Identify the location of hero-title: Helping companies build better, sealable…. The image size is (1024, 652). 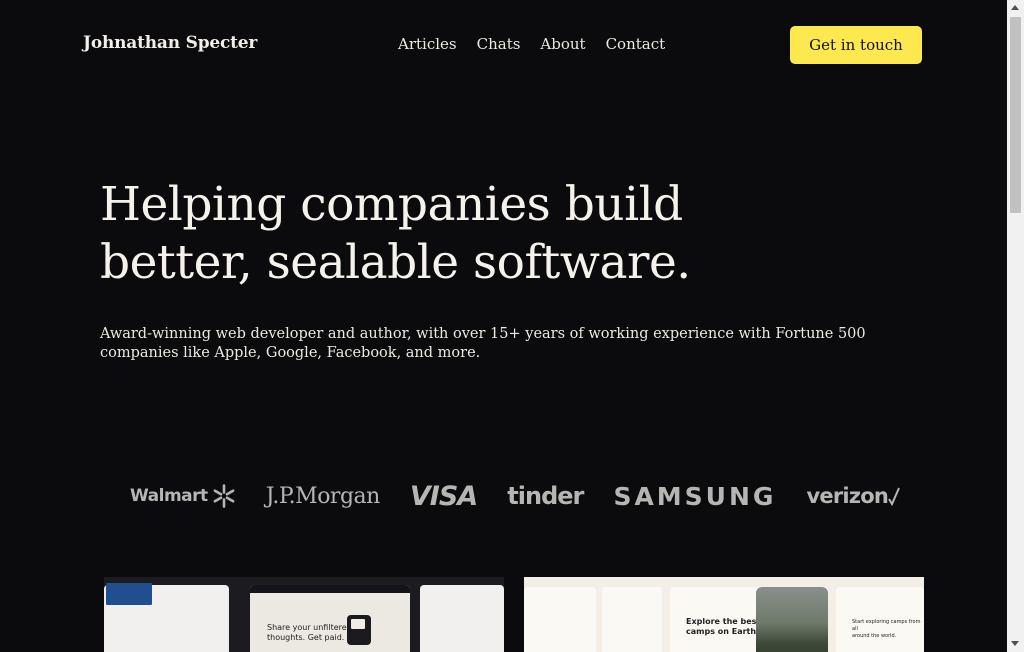
(450, 234).